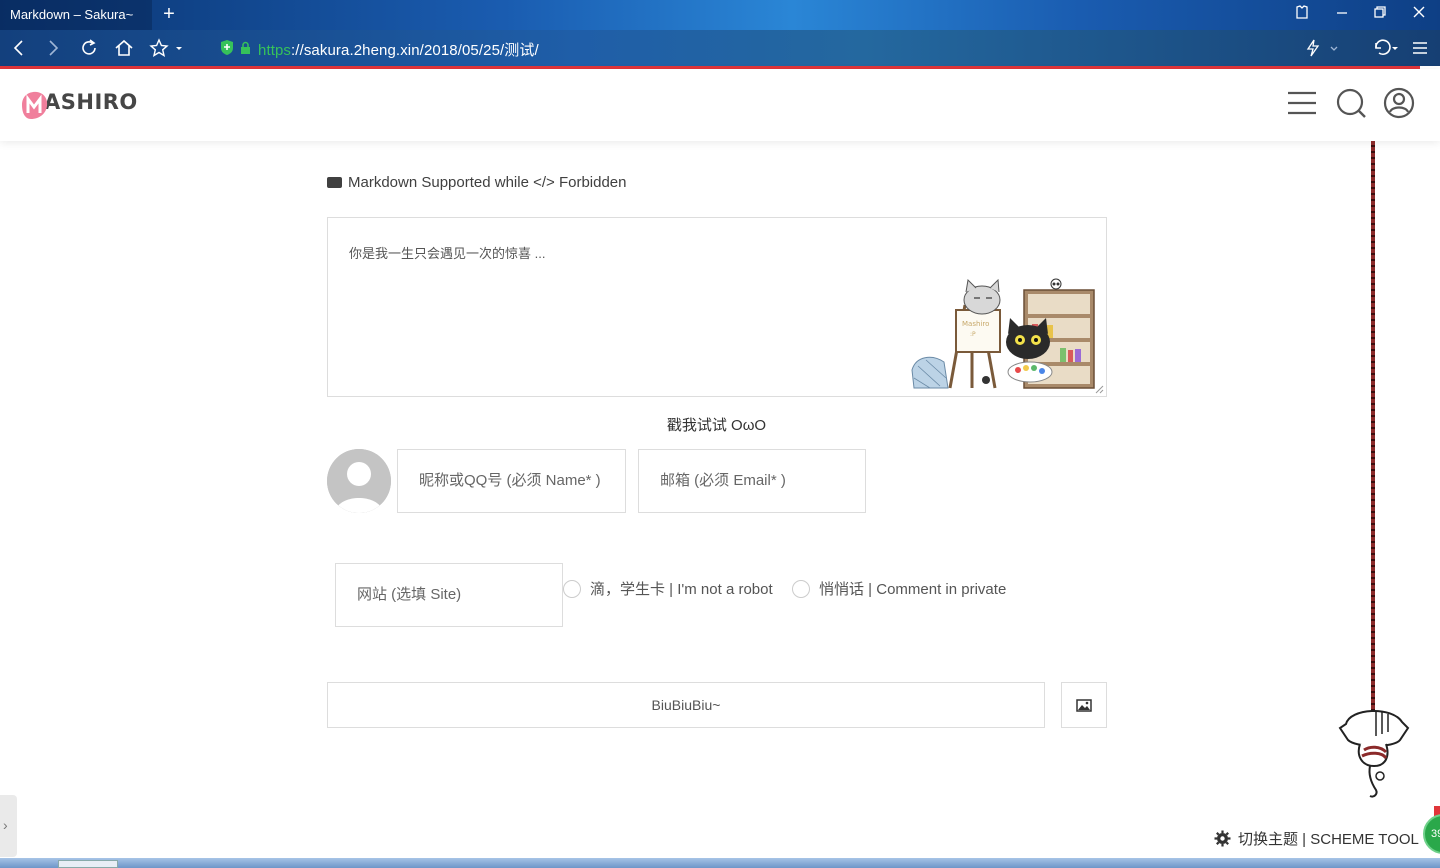 Image resolution: width=1440 pixels, height=868 pixels. Describe the element at coordinates (1399, 103) in the screenshot. I see `user-icon` at that location.